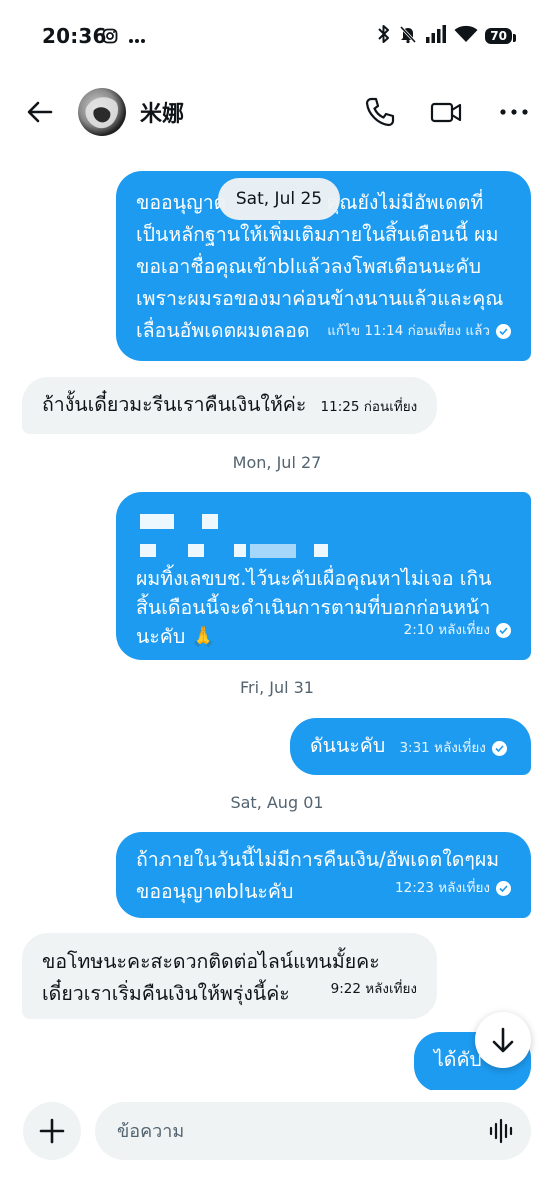 Image resolution: width=554 pixels, height=1200 pixels. I want to click on date-separator: Mon, Jul 27, so click(277, 462).